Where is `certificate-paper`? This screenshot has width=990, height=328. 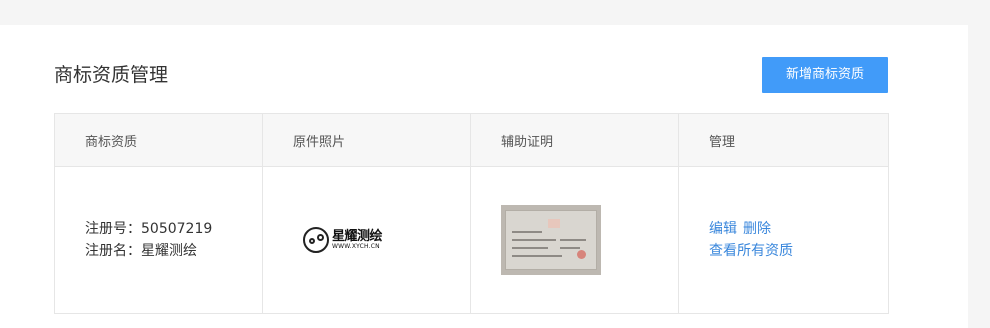 certificate-paper is located at coordinates (551, 240).